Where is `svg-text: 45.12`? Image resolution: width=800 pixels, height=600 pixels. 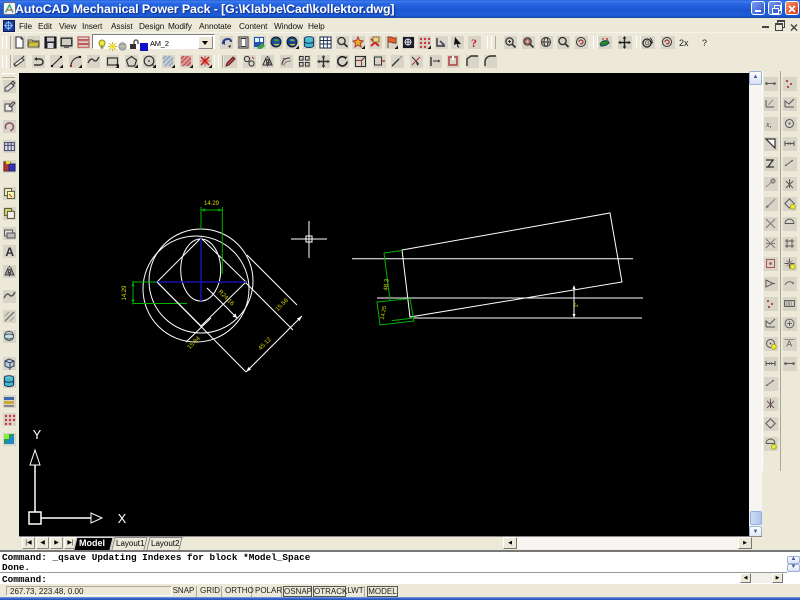 svg-text: 45.12 is located at coordinates (265, 343).